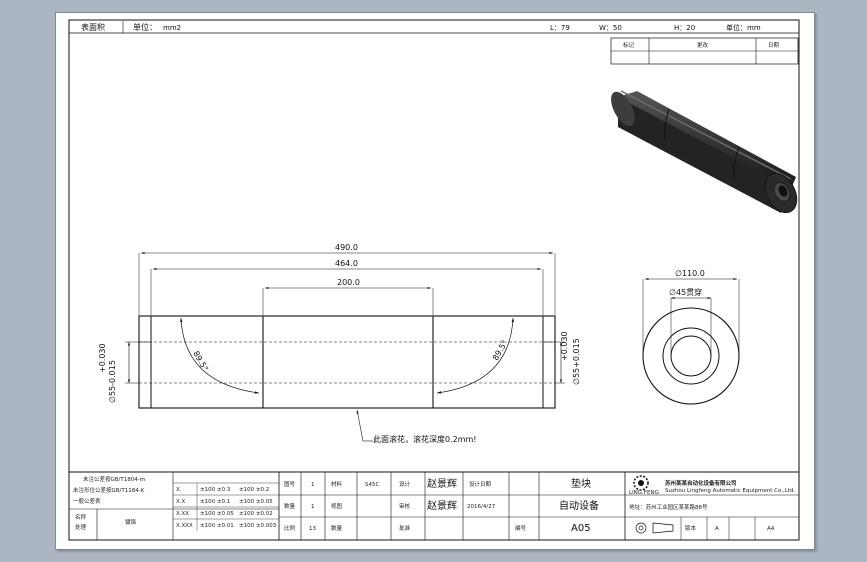 This screenshot has width=867, height=562. What do you see at coordinates (425, 439) in the screenshot?
I see `knurl-note: 此面滚花，滚花深度0.2mm!` at bounding box center [425, 439].